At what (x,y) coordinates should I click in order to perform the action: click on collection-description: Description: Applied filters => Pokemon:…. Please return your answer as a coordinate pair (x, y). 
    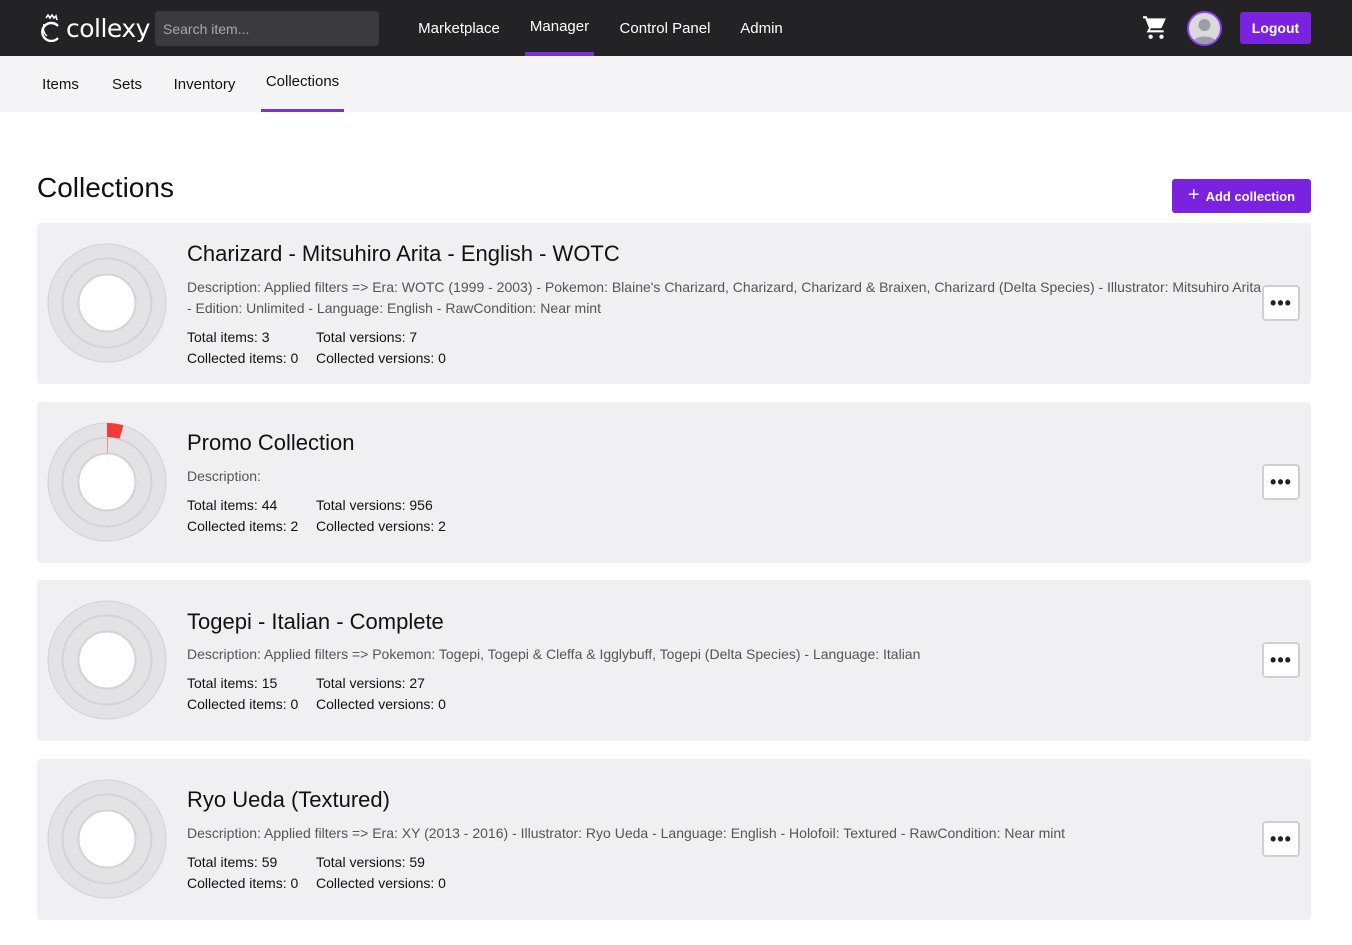
    Looking at the image, I should click on (554, 654).